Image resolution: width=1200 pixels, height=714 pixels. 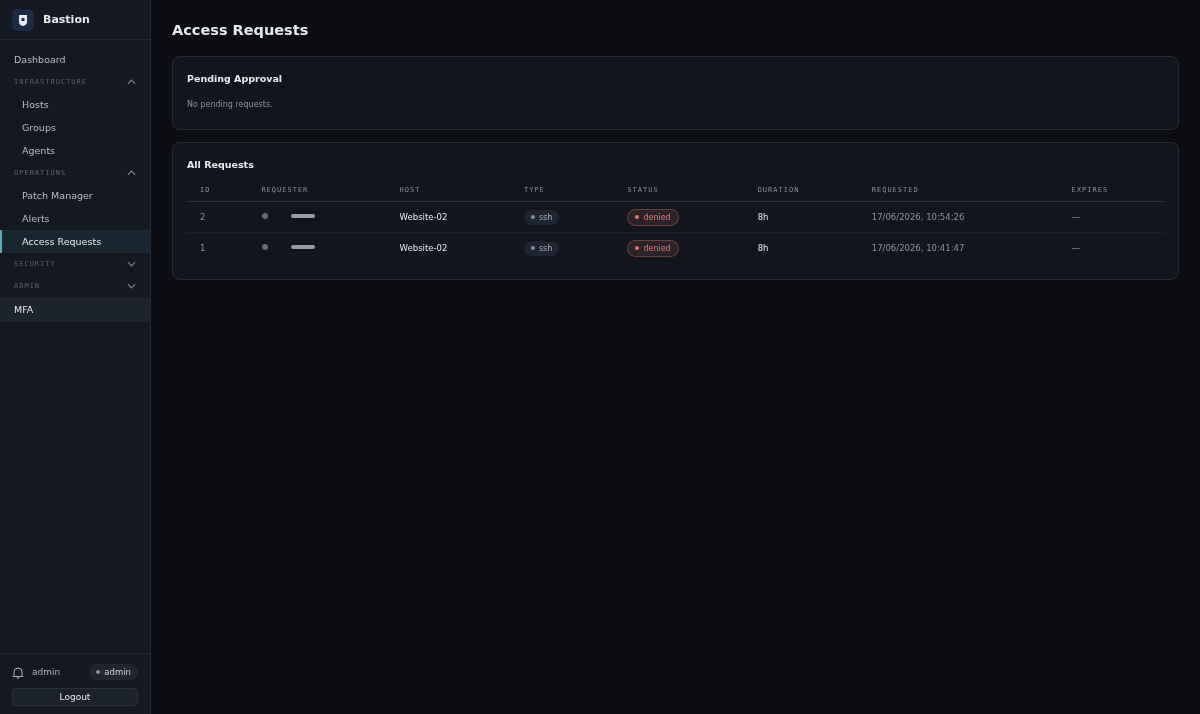 What do you see at coordinates (18, 672) in the screenshot?
I see `bell-icon` at bounding box center [18, 672].